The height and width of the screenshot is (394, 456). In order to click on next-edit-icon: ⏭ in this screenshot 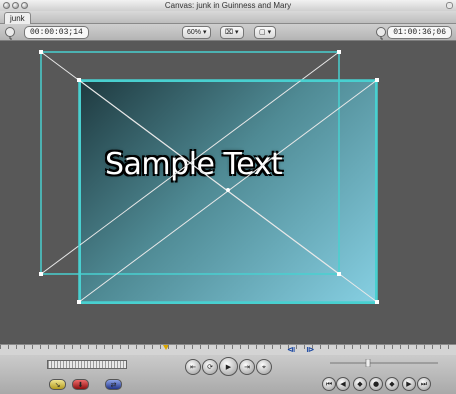, I will do `click(424, 383)`.